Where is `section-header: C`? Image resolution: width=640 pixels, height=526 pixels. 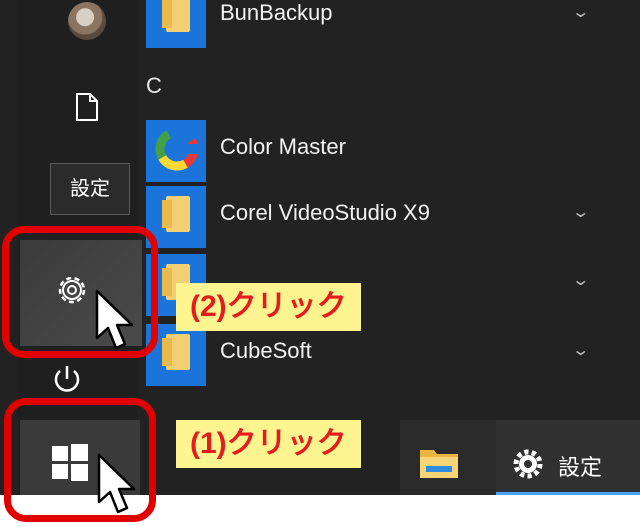
section-header: C is located at coordinates (154, 86).